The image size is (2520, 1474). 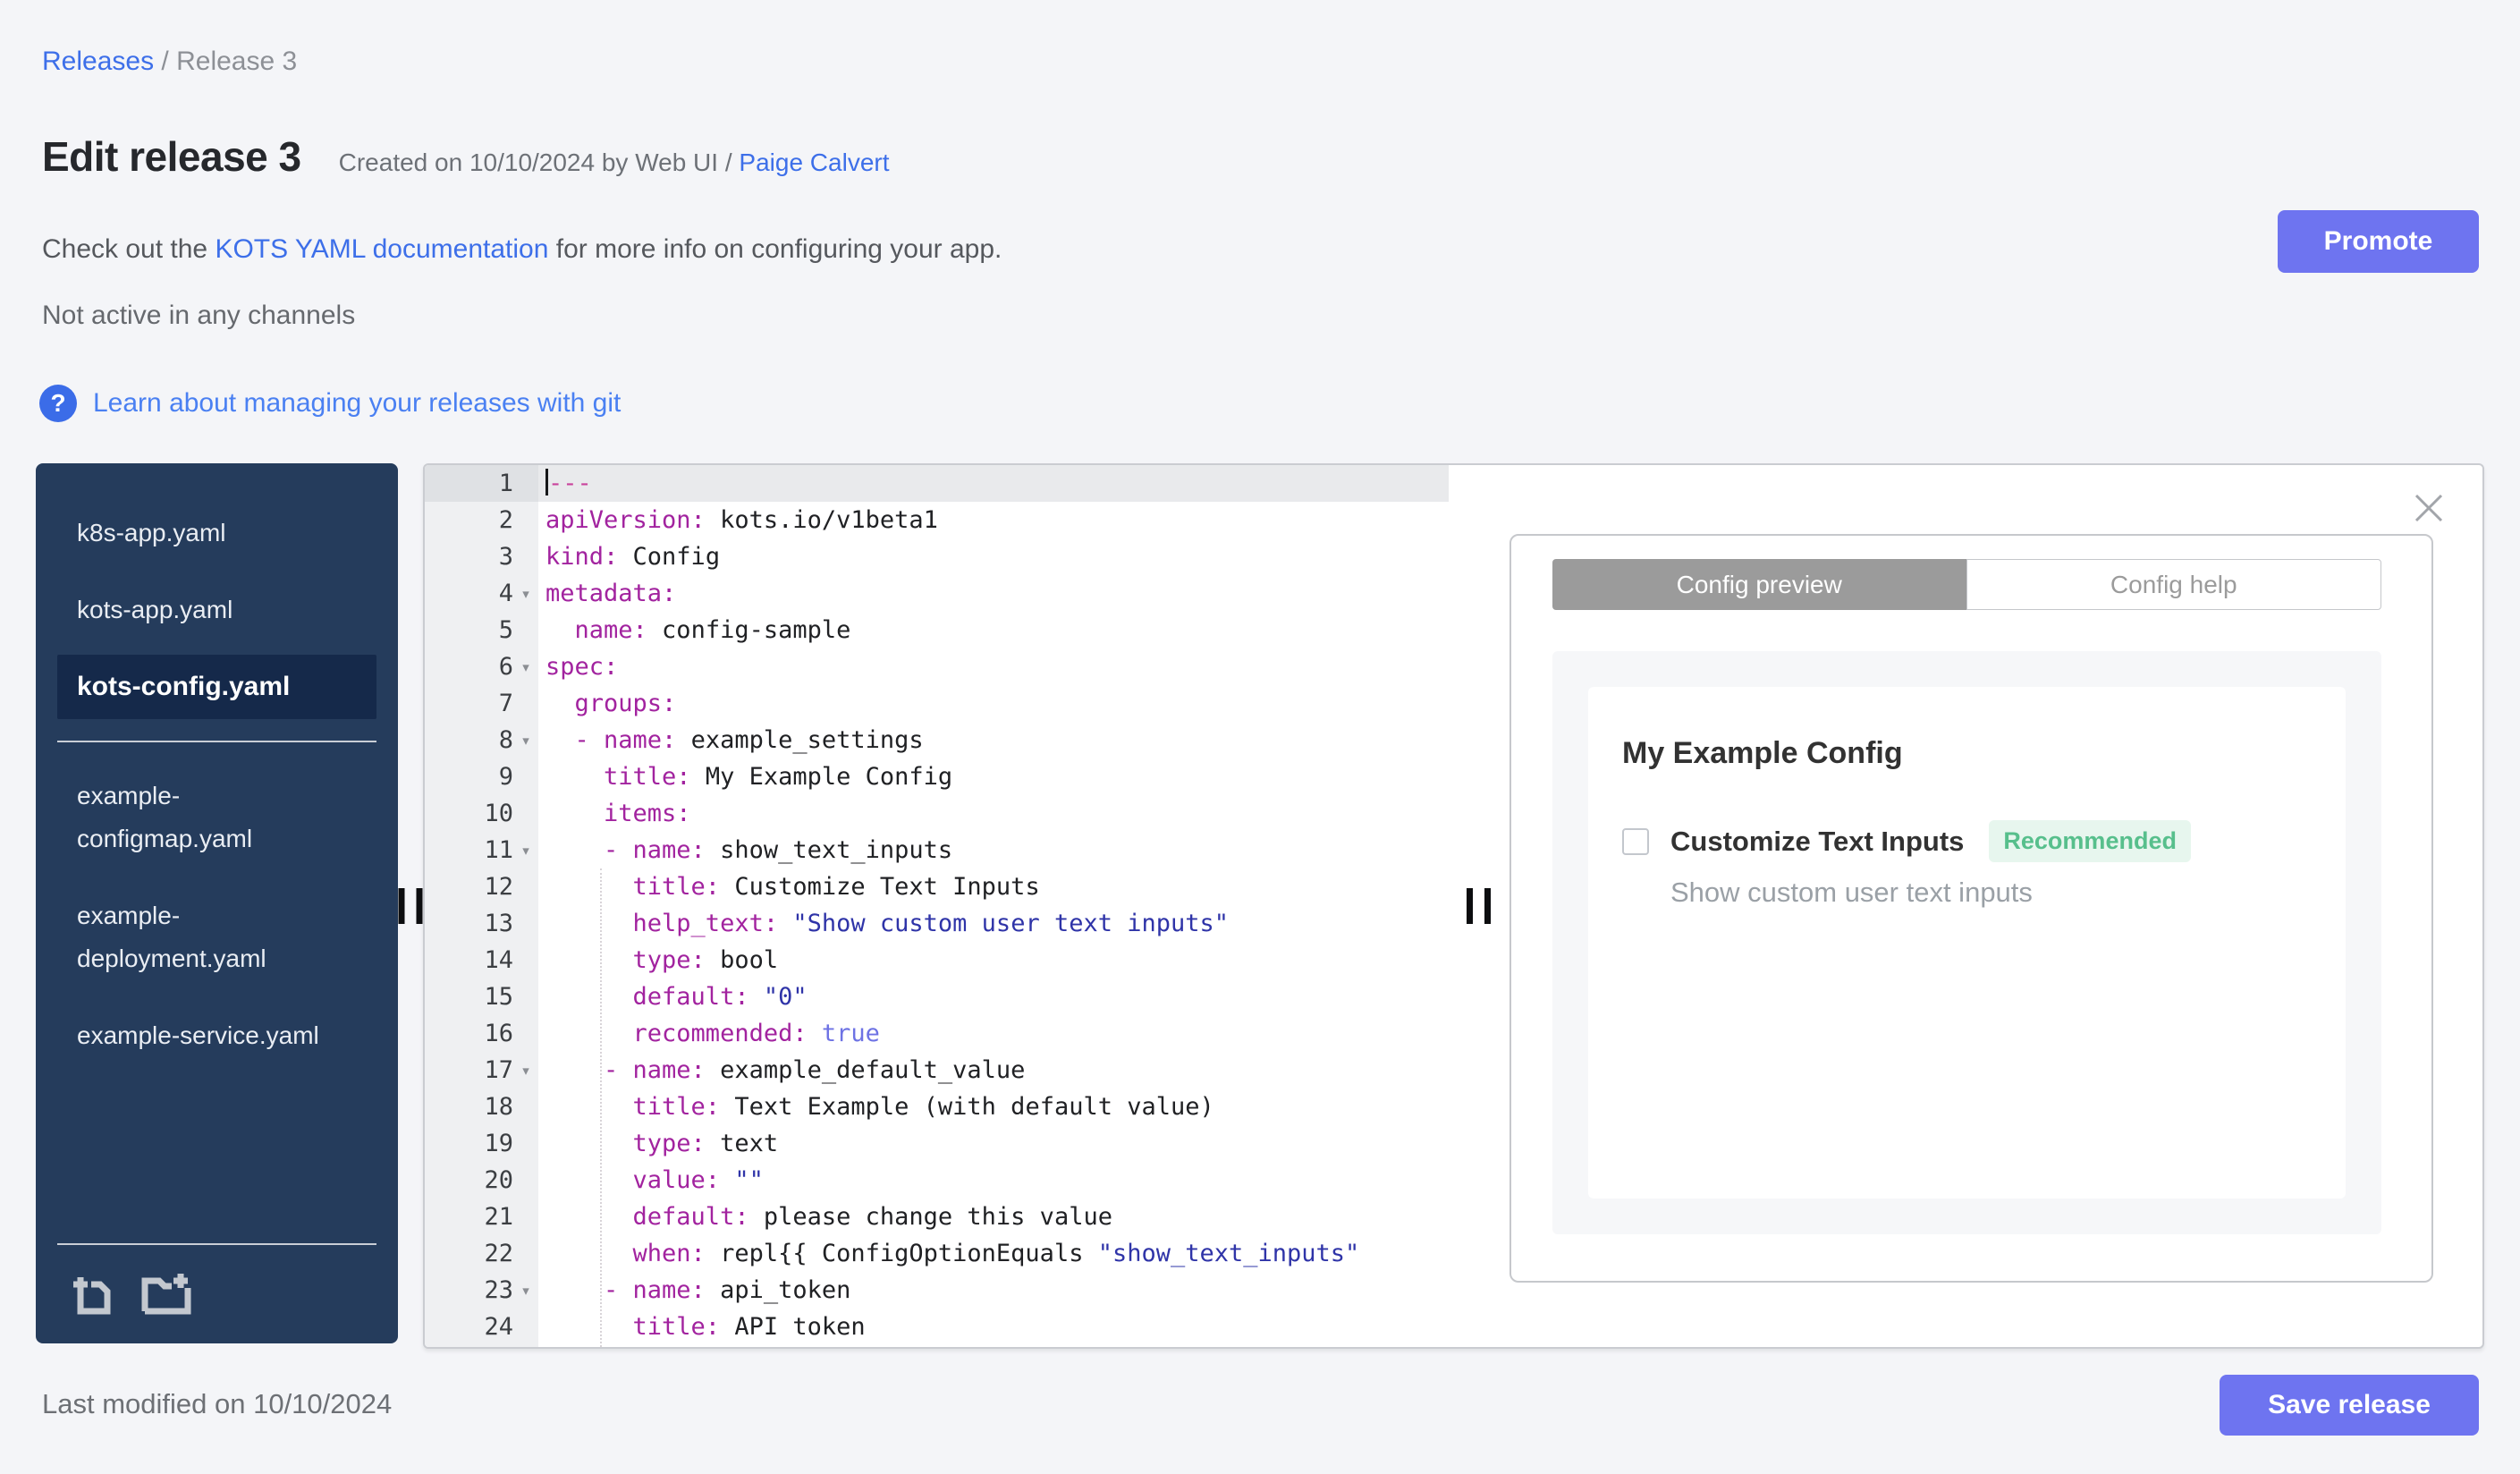 I want to click on code-line: 25 ▾ type: password, so click(x=937, y=1346).